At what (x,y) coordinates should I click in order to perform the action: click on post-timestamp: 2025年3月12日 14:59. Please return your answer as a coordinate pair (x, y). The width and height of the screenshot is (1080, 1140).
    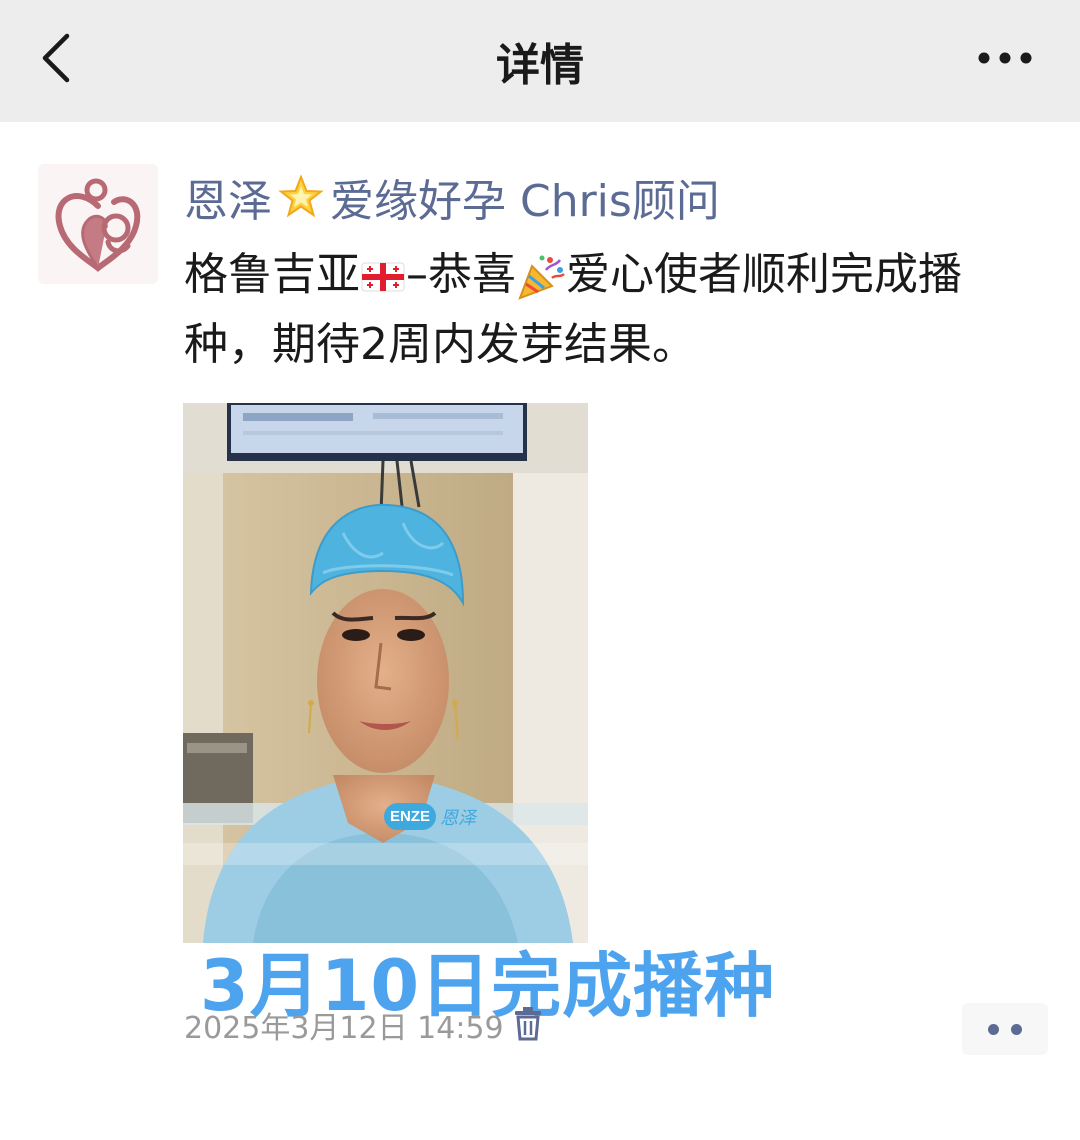
    Looking at the image, I should click on (344, 1028).